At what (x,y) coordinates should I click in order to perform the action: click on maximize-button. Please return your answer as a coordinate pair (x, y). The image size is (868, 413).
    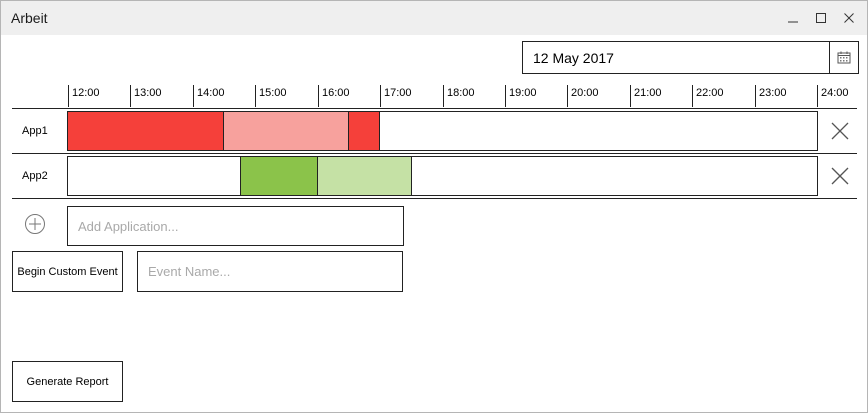
    Looking at the image, I should click on (821, 18).